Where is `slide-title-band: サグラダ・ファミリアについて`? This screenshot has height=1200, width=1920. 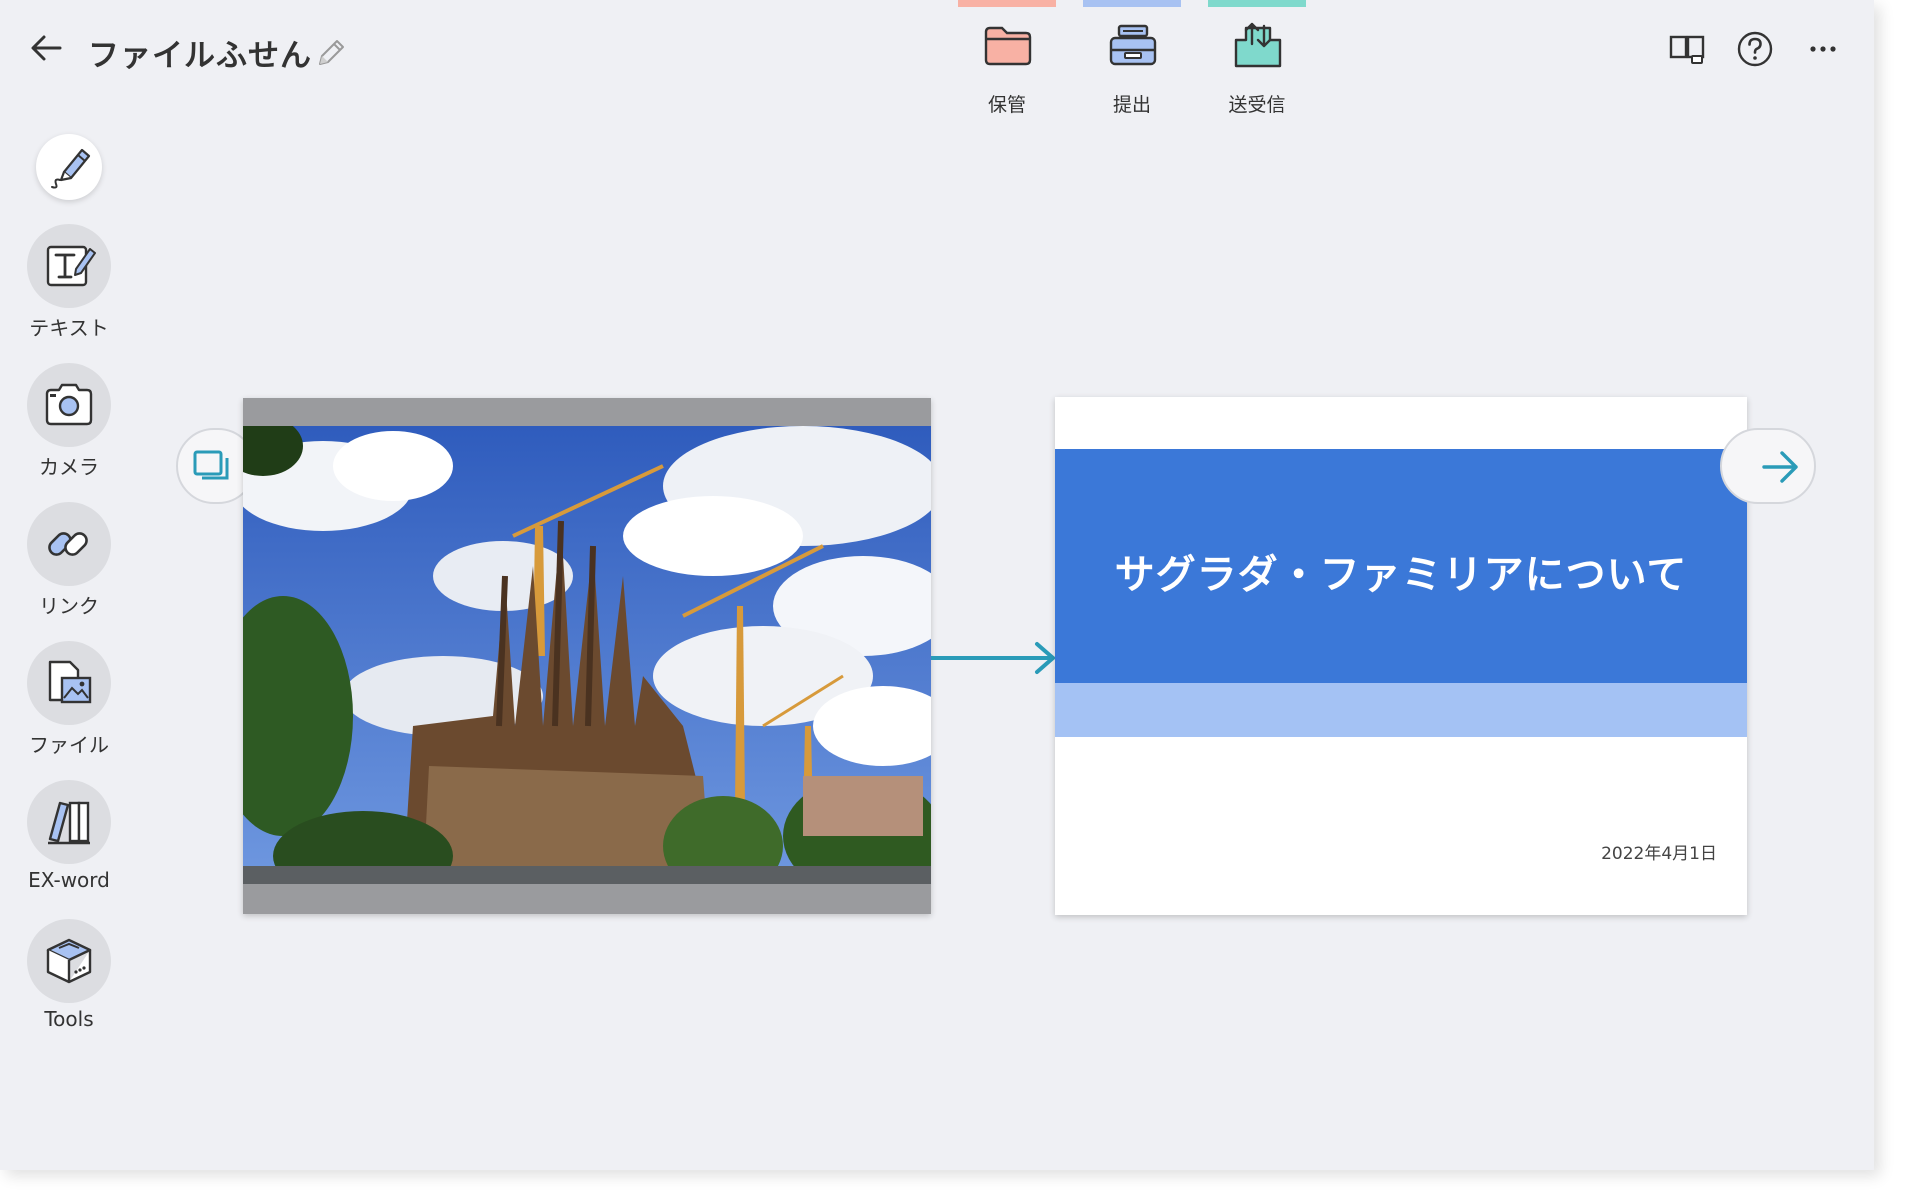
slide-title-band: サグラダ・ファミリアについて is located at coordinates (1401, 566).